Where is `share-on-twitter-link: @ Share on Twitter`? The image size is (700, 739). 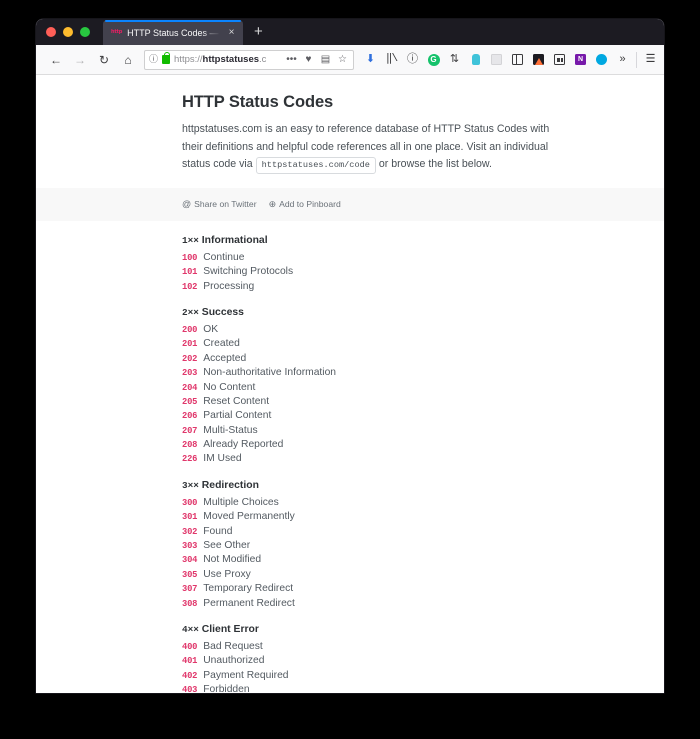
share-on-twitter-link: @ Share on Twitter is located at coordinates (219, 204).